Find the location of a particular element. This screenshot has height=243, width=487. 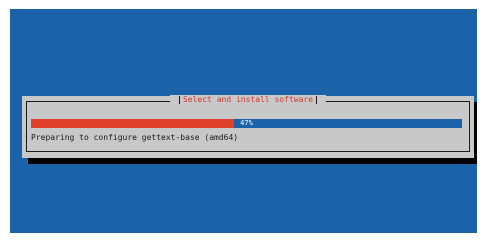

progress-percent: 47% is located at coordinates (246, 123).